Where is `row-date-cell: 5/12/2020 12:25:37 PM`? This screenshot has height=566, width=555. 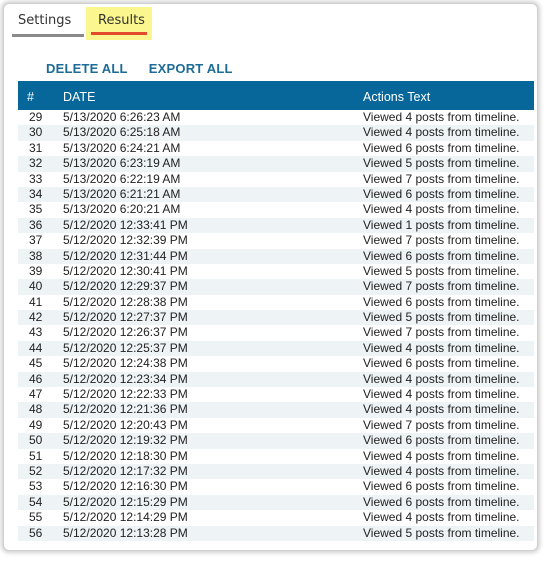 row-date-cell: 5/12/2020 12:25:37 PM is located at coordinates (125, 347).